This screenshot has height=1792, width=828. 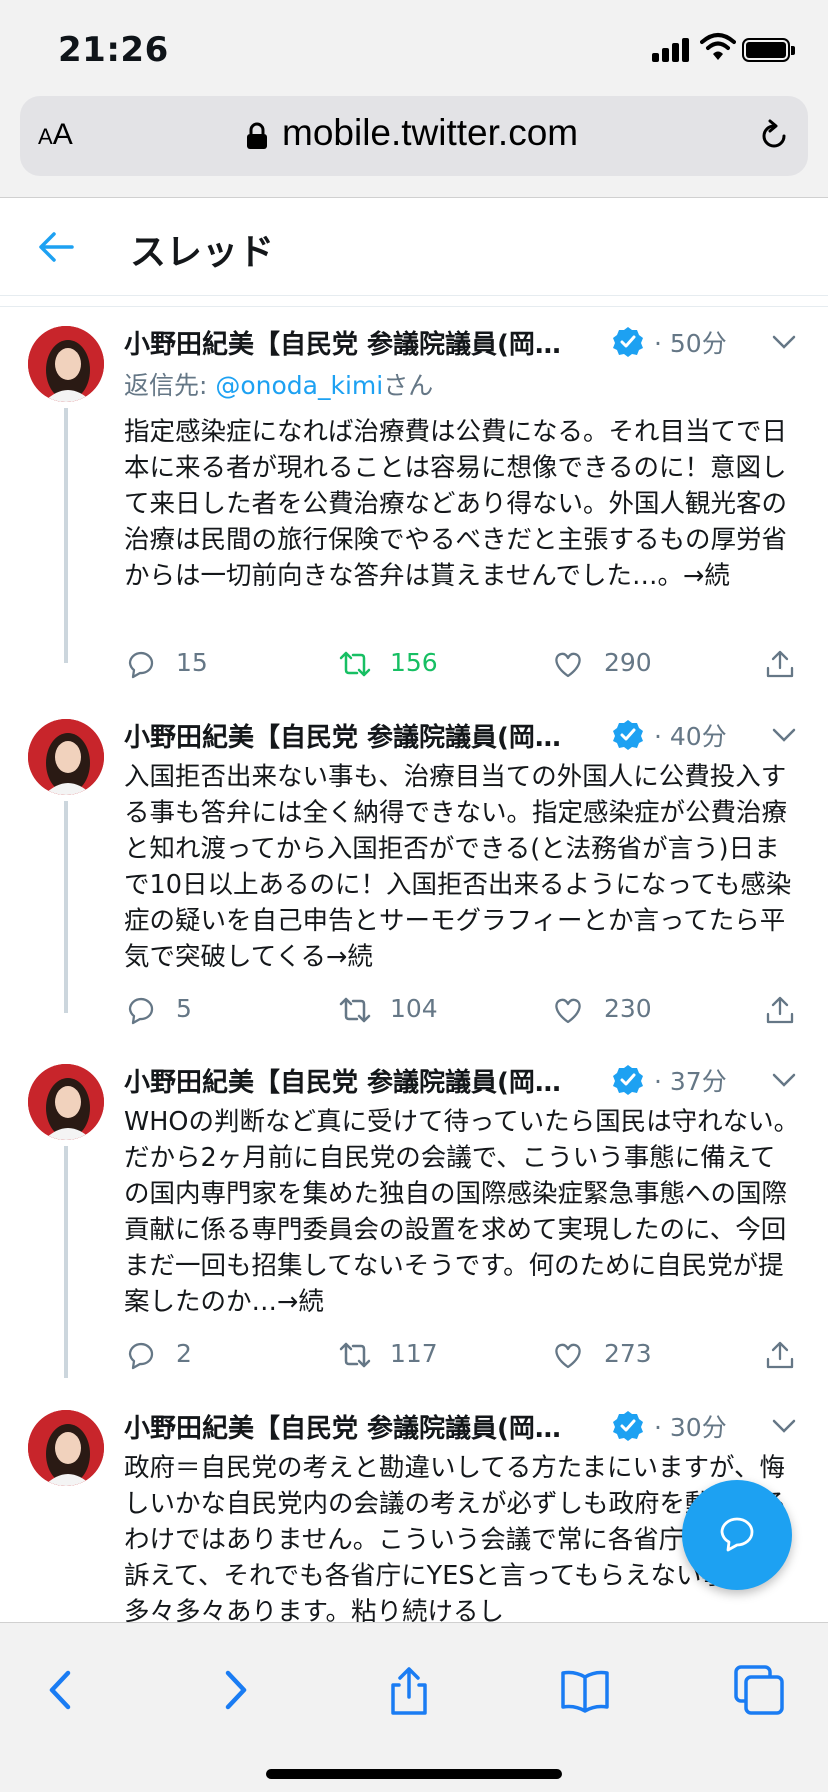 What do you see at coordinates (690, 342) in the screenshot?
I see `tweet-time: · 50分` at bounding box center [690, 342].